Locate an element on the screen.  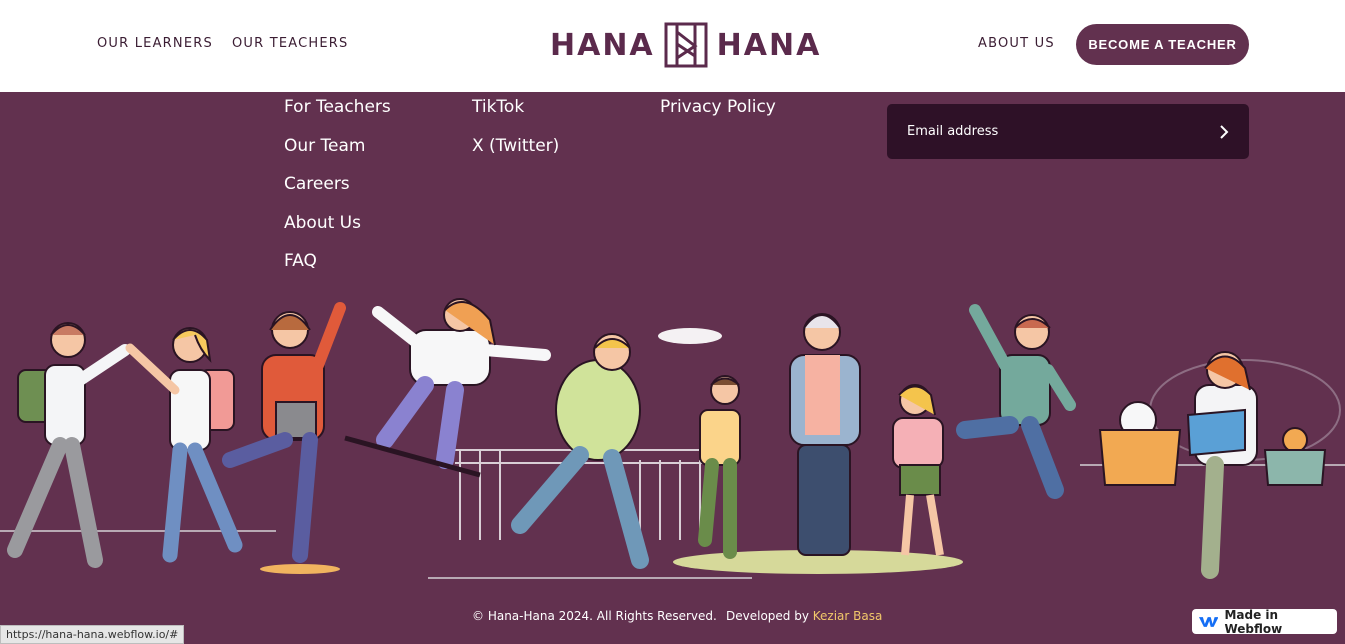
developer-link: Keziar Basa is located at coordinates (848, 616).